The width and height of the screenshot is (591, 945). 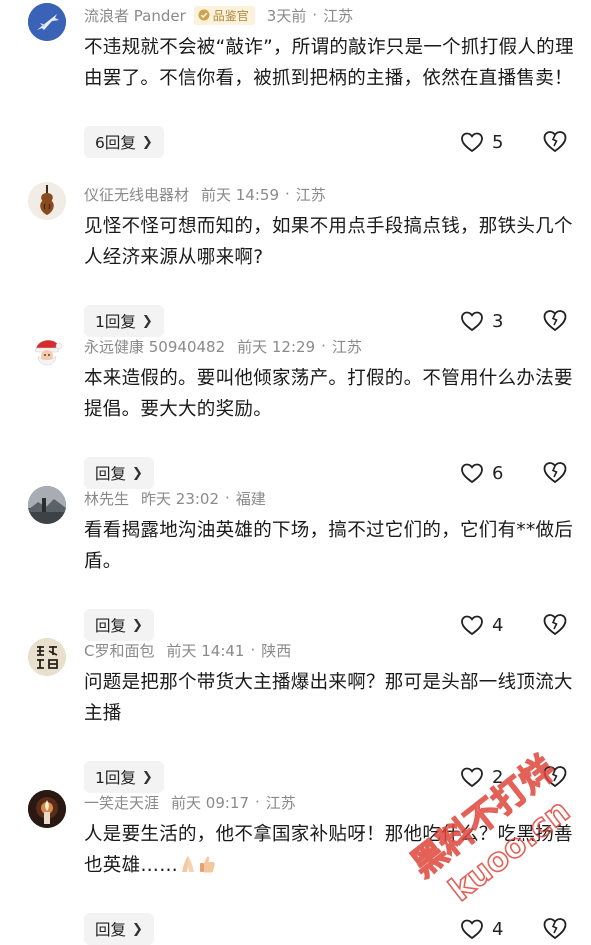 I want to click on view-replies-button: 6回复 ❯, so click(x=124, y=142).